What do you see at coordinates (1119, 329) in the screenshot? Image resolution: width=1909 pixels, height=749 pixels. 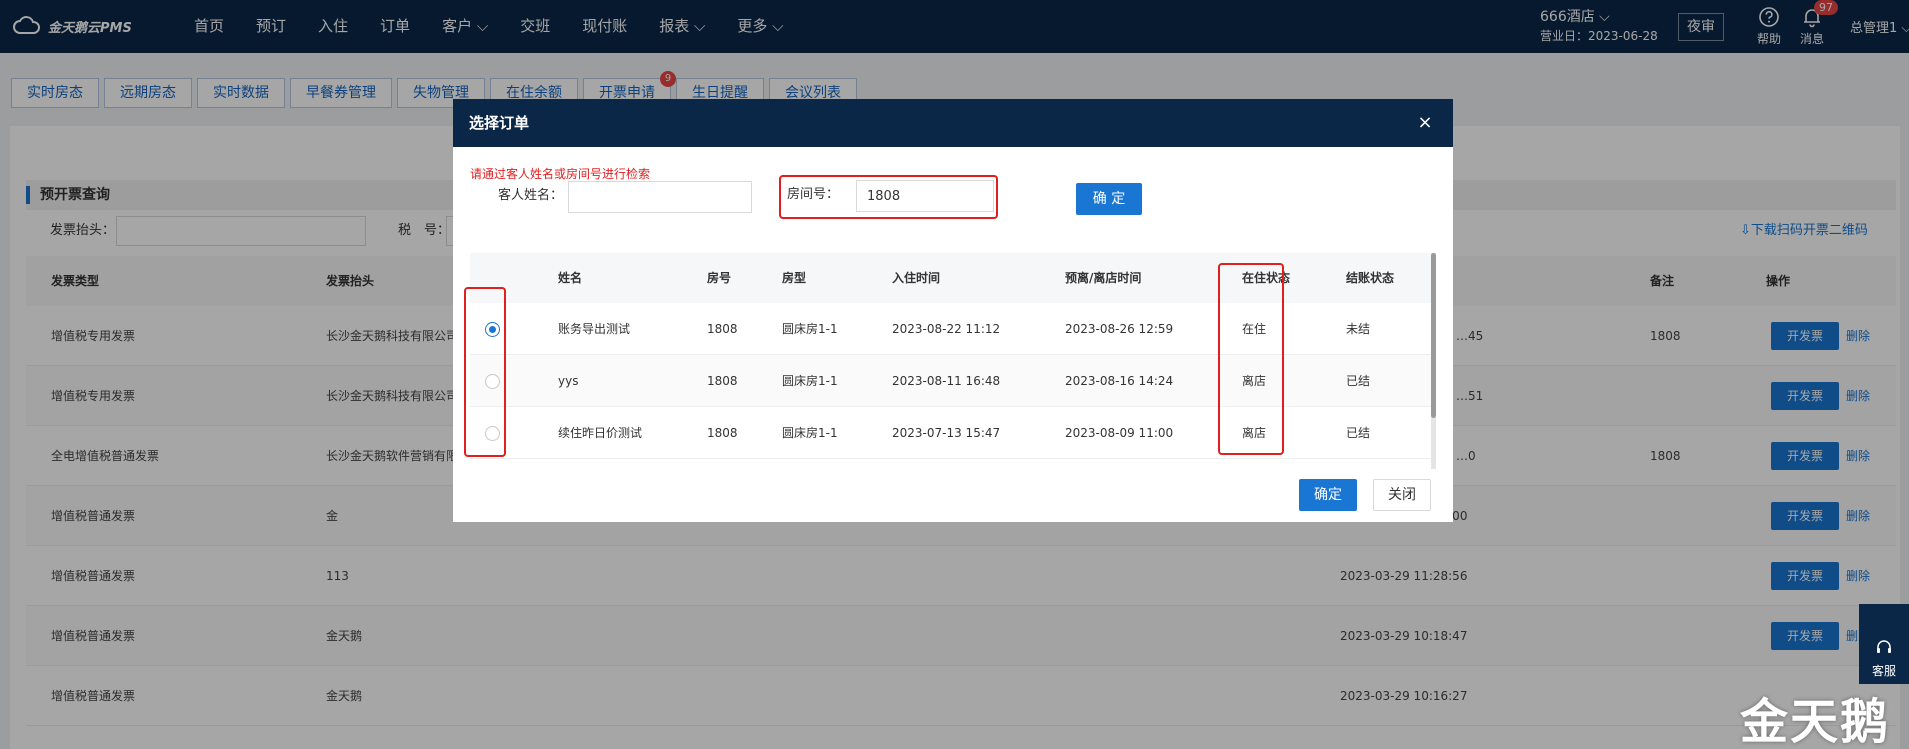 I see `checkout-time: 2023-08-26 12:59` at bounding box center [1119, 329].